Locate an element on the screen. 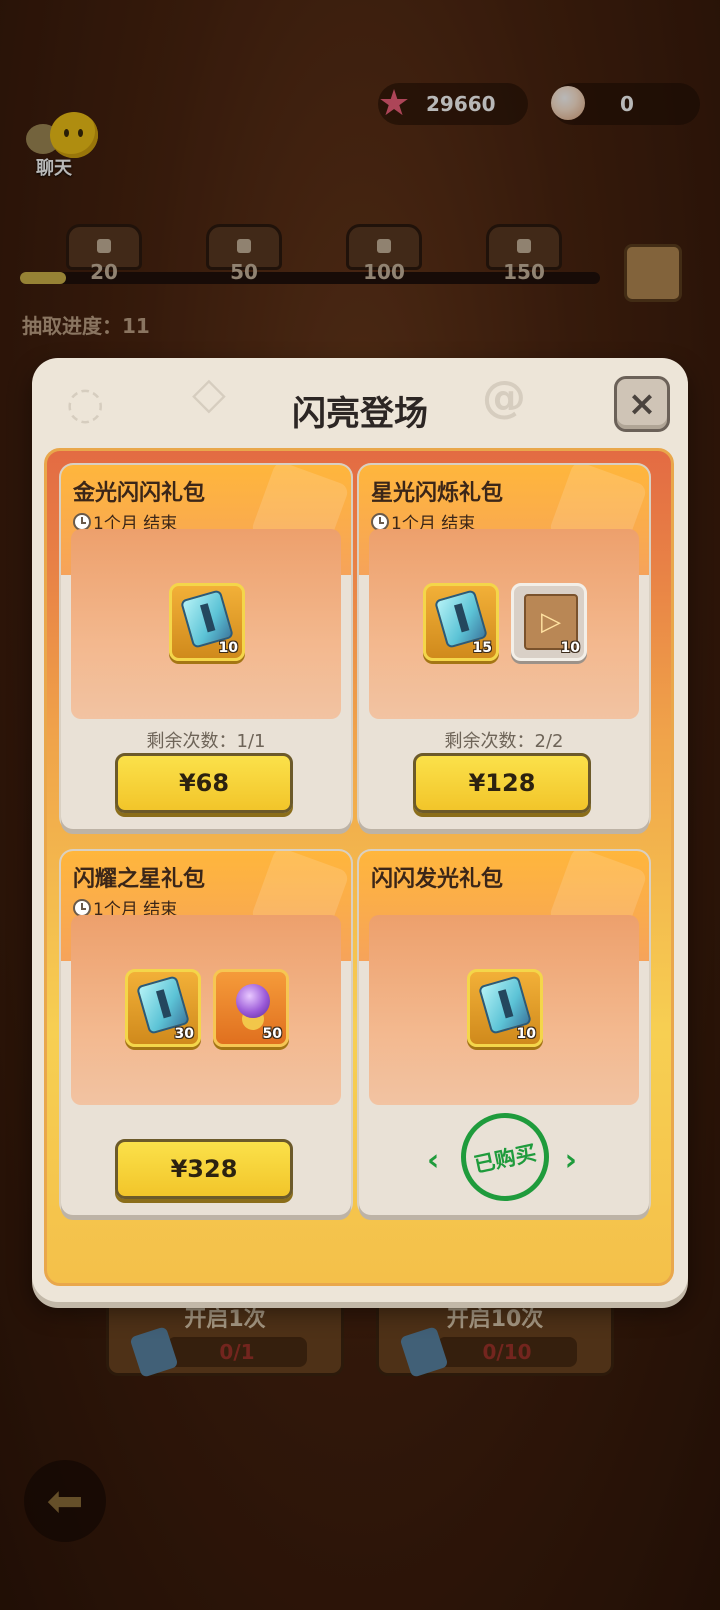 Image resolution: width=720 pixels, height=1610 pixels. modal-title: 闪亮登场 is located at coordinates (360, 414).